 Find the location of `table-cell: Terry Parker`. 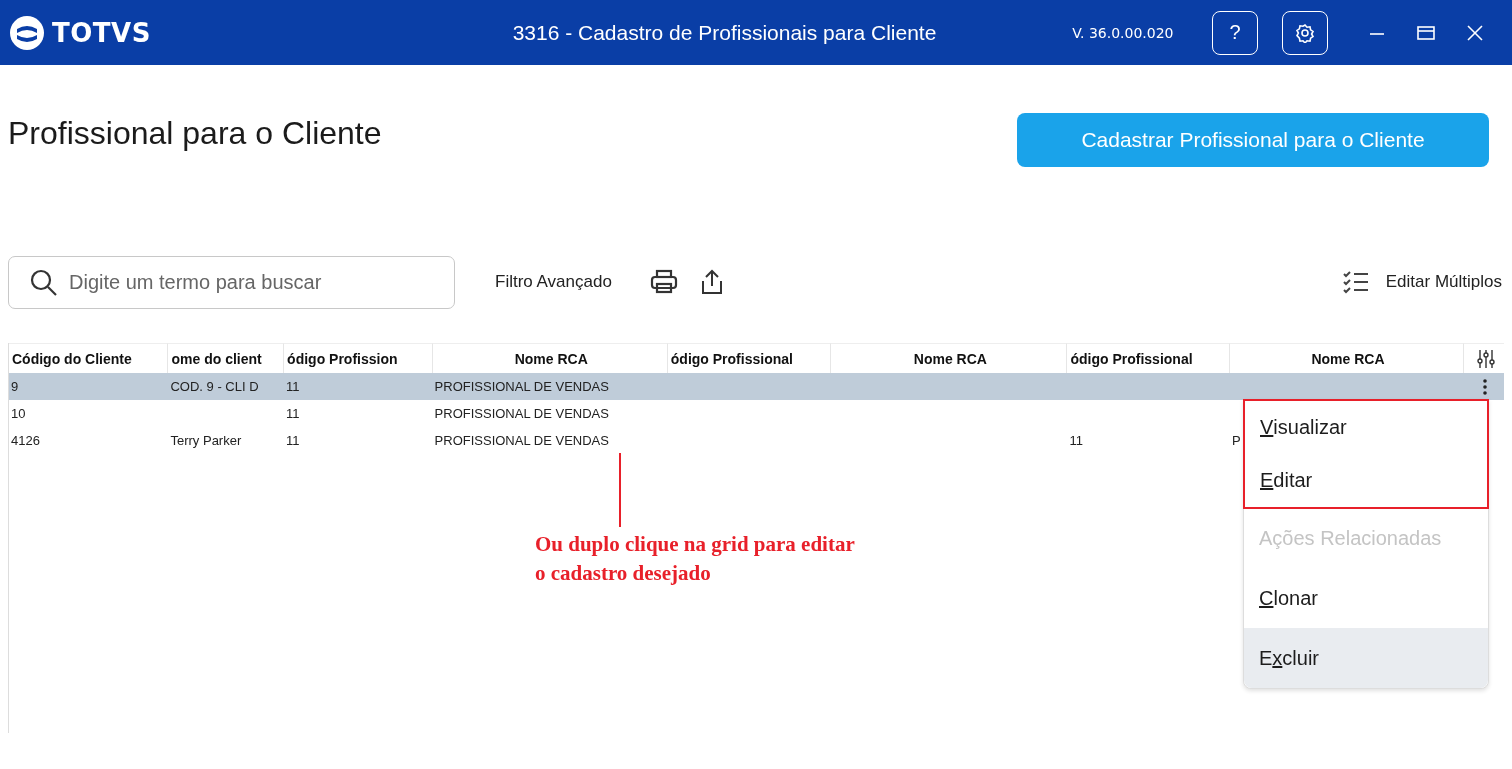

table-cell: Terry Parker is located at coordinates (206, 440).